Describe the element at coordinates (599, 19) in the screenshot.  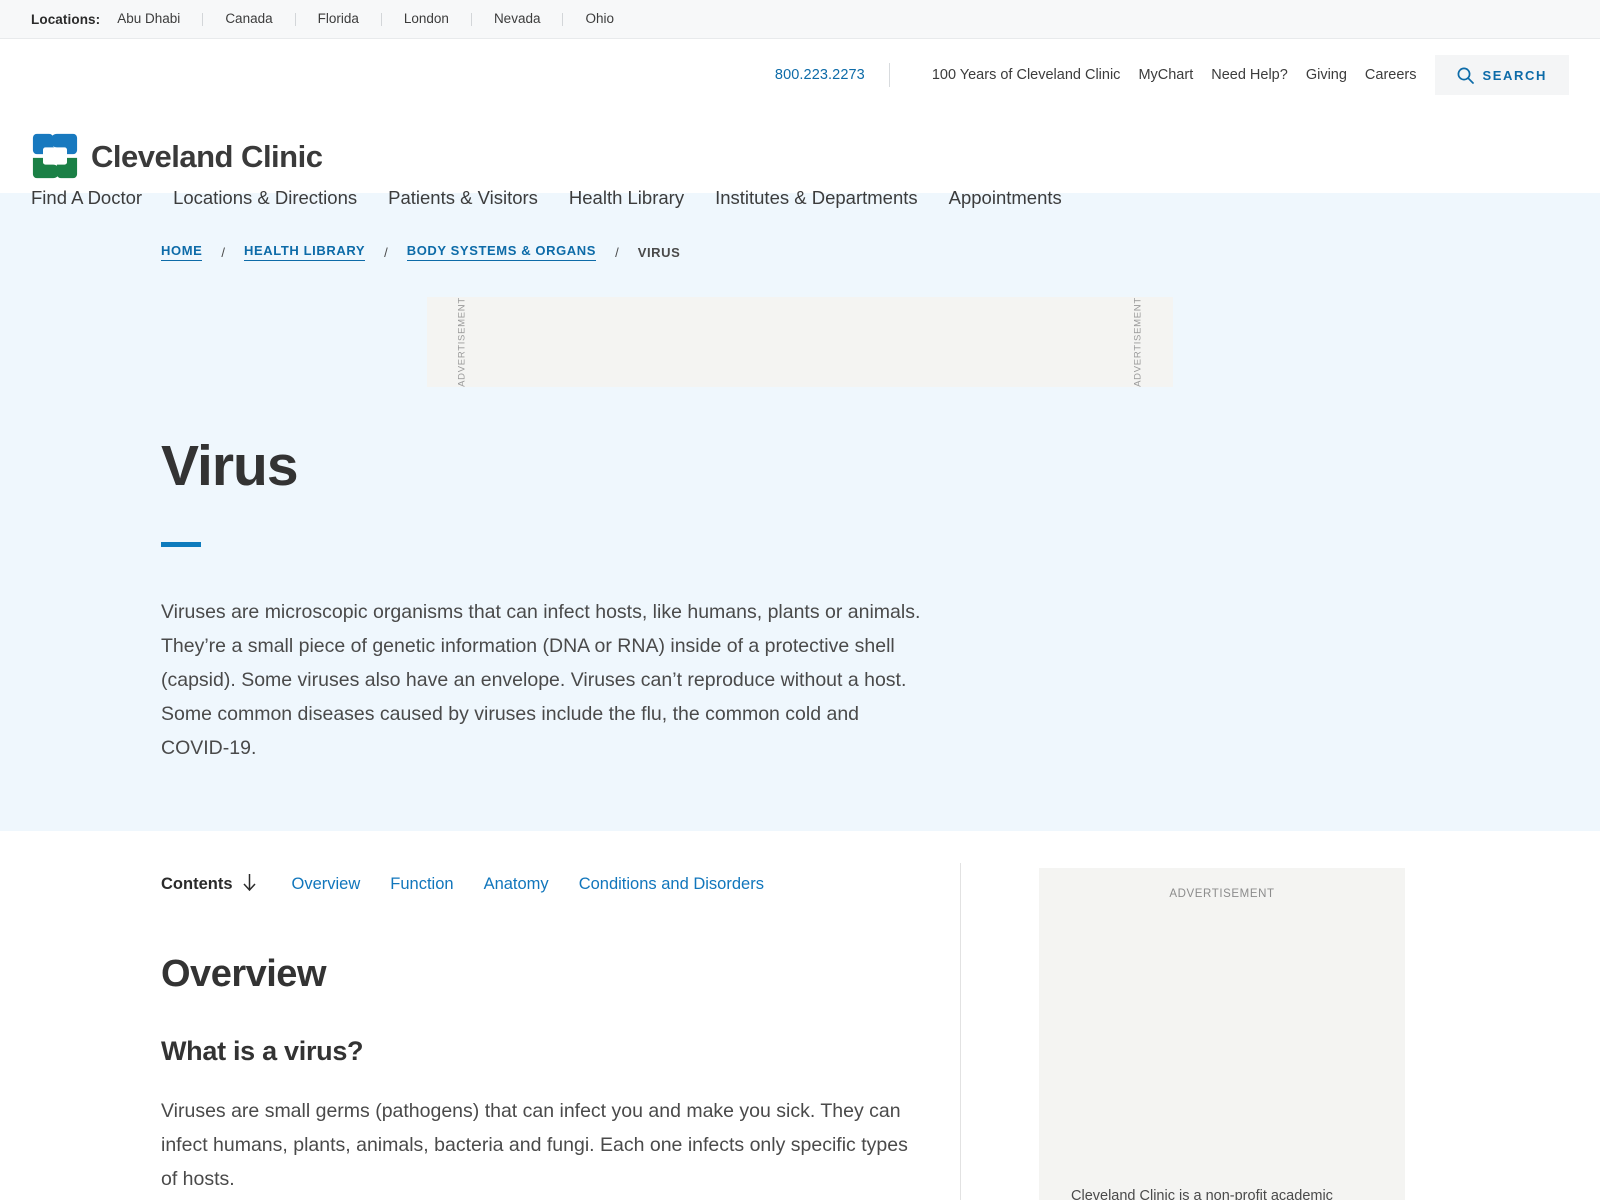
I see `location-link-ohio: Ohio` at that location.